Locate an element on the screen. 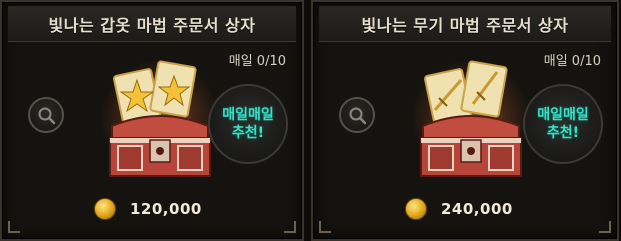 Image resolution: width=621 pixels, height=241 pixels. price-row: 240,000 is located at coordinates (459, 209).